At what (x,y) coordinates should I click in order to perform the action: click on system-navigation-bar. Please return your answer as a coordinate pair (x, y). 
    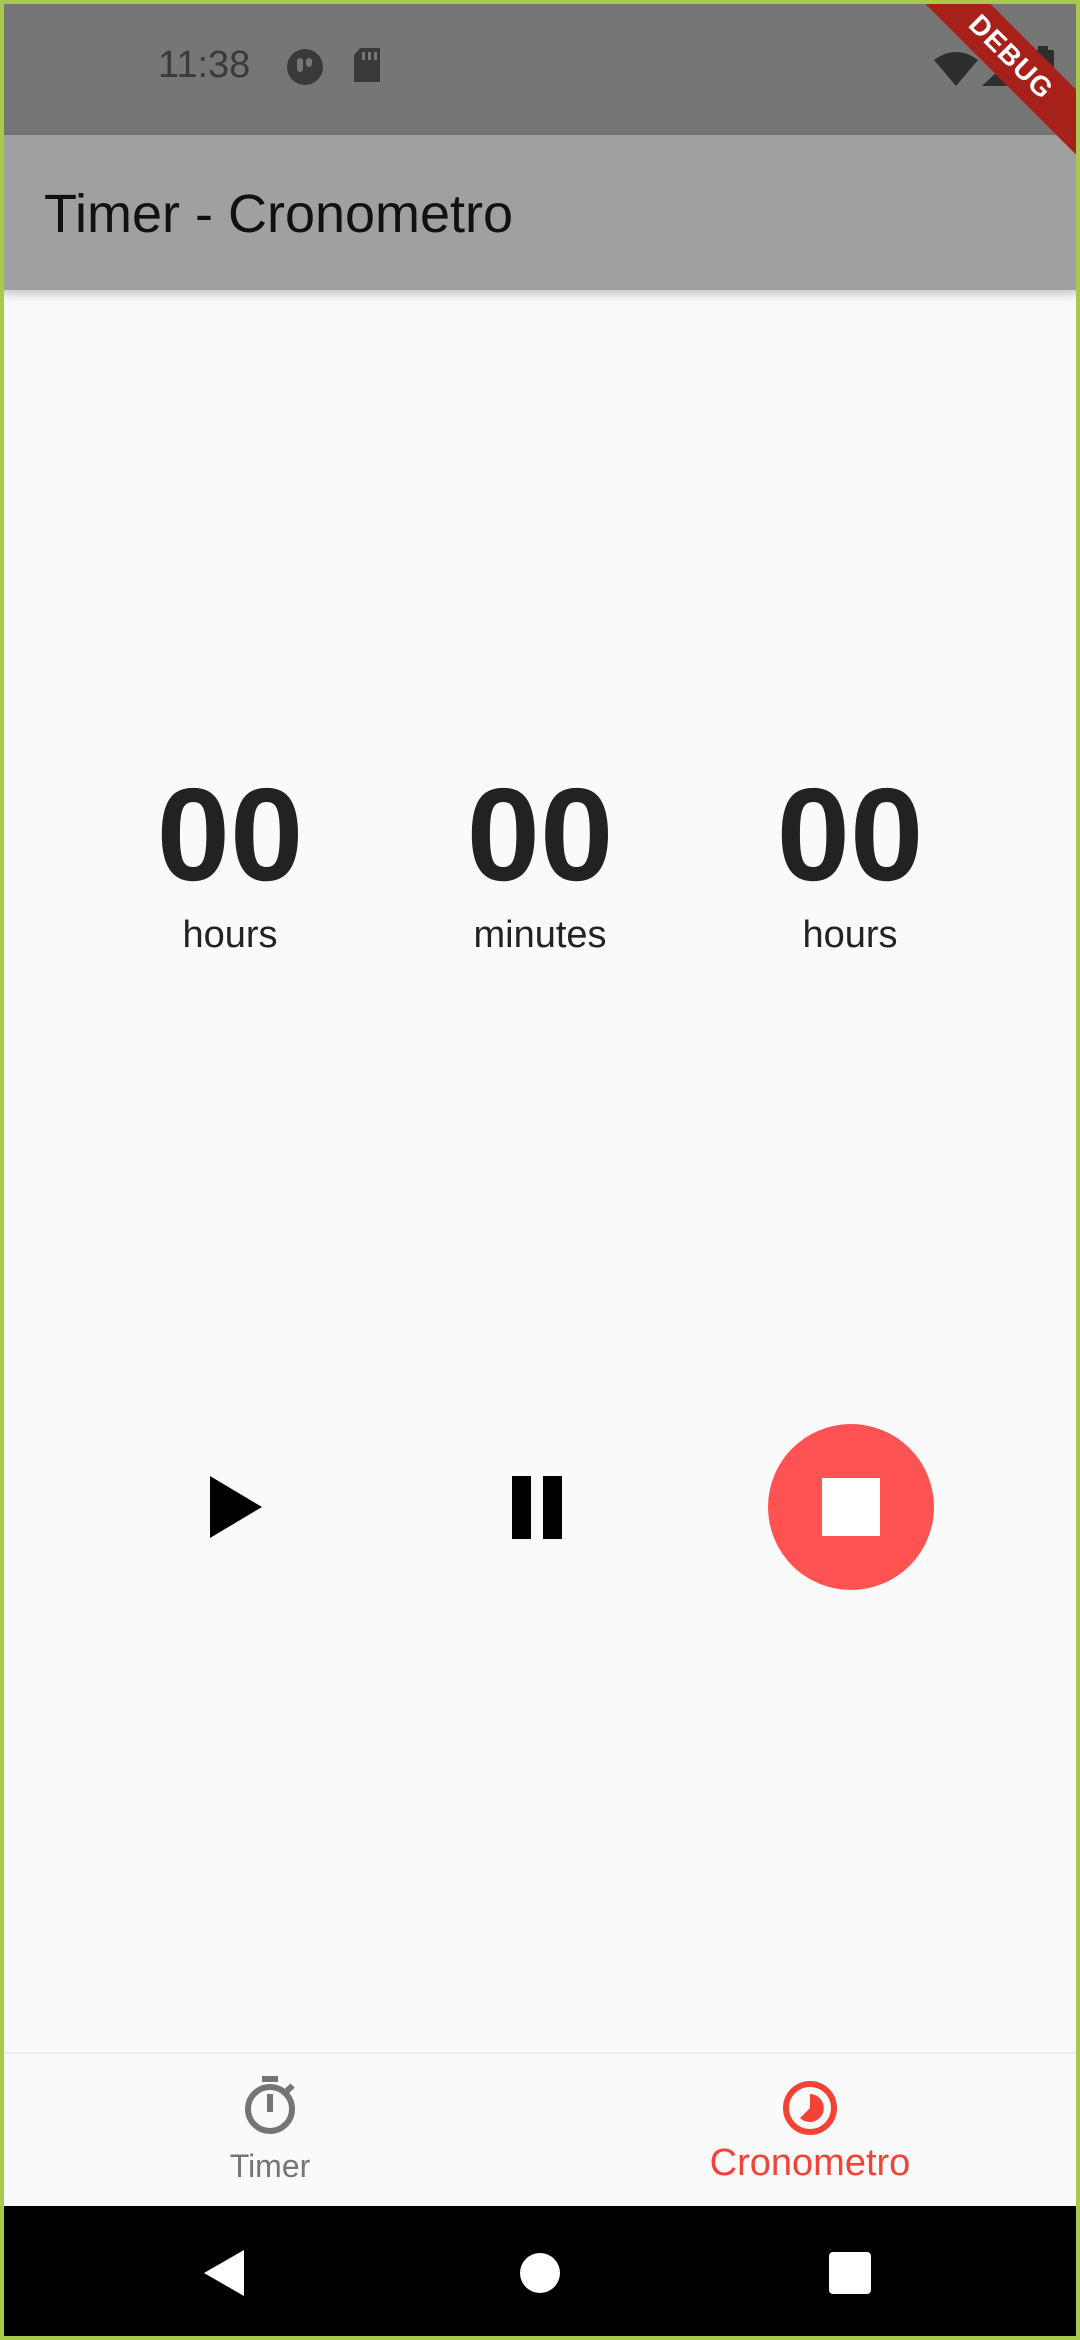
    Looking at the image, I should click on (540, 2273).